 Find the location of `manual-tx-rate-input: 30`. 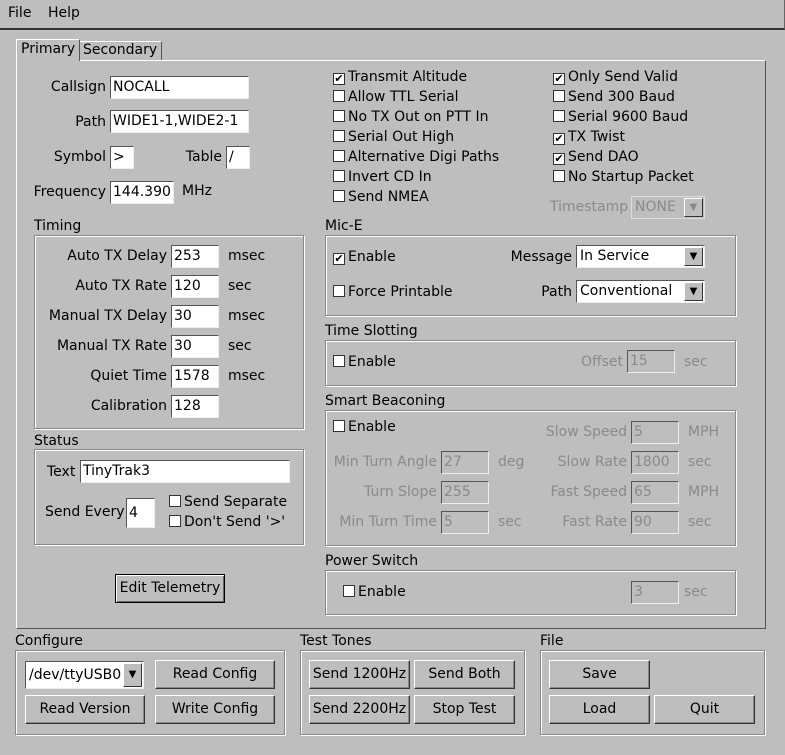

manual-tx-rate-input: 30 is located at coordinates (195, 346).